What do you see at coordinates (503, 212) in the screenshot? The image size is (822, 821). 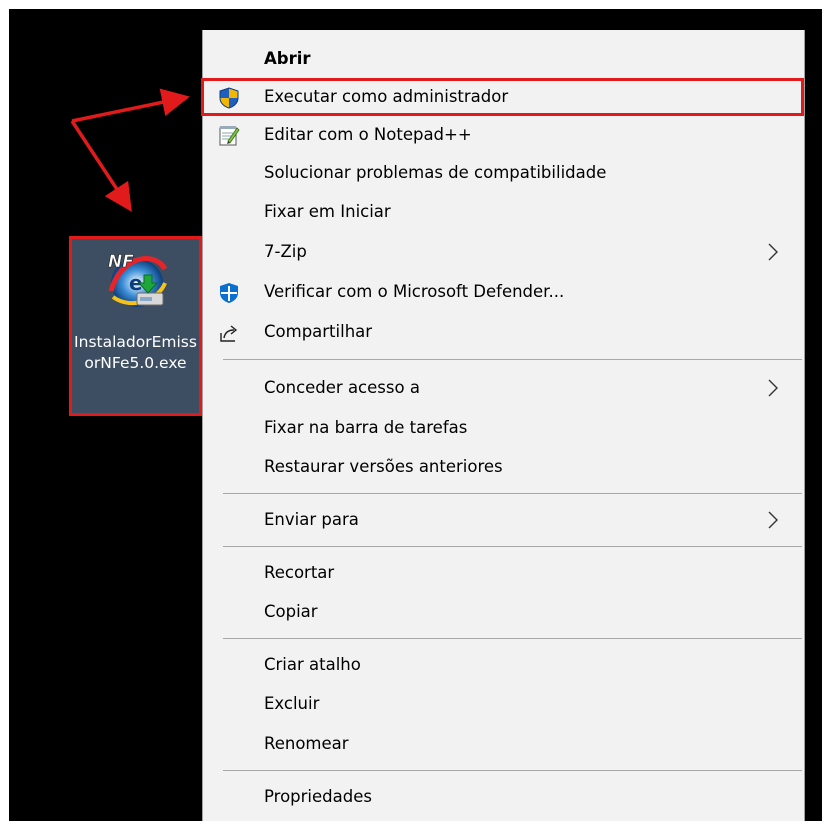 I see `menu-item-fixar-em-iniciar: Fixar em Iniciar` at bounding box center [503, 212].